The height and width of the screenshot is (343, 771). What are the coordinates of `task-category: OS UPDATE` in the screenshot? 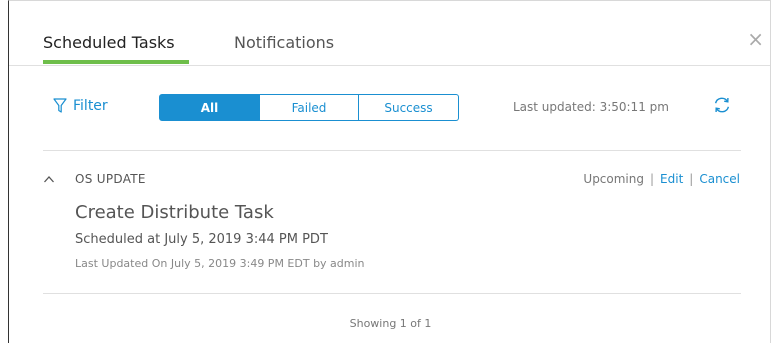 It's located at (110, 179).